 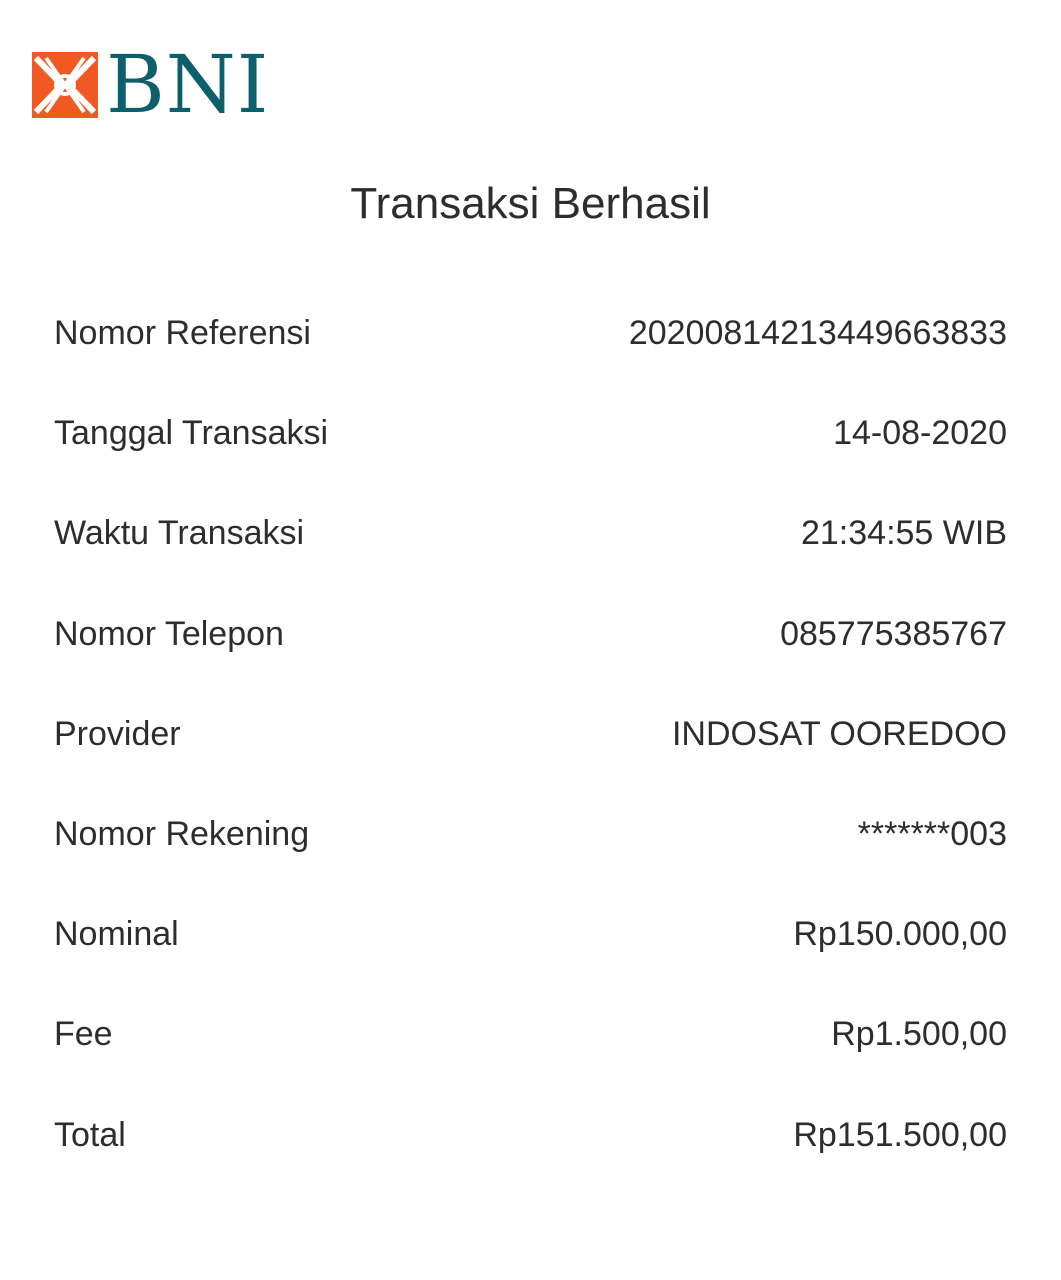 What do you see at coordinates (90, 1134) in the screenshot?
I see `detail-label: Total` at bounding box center [90, 1134].